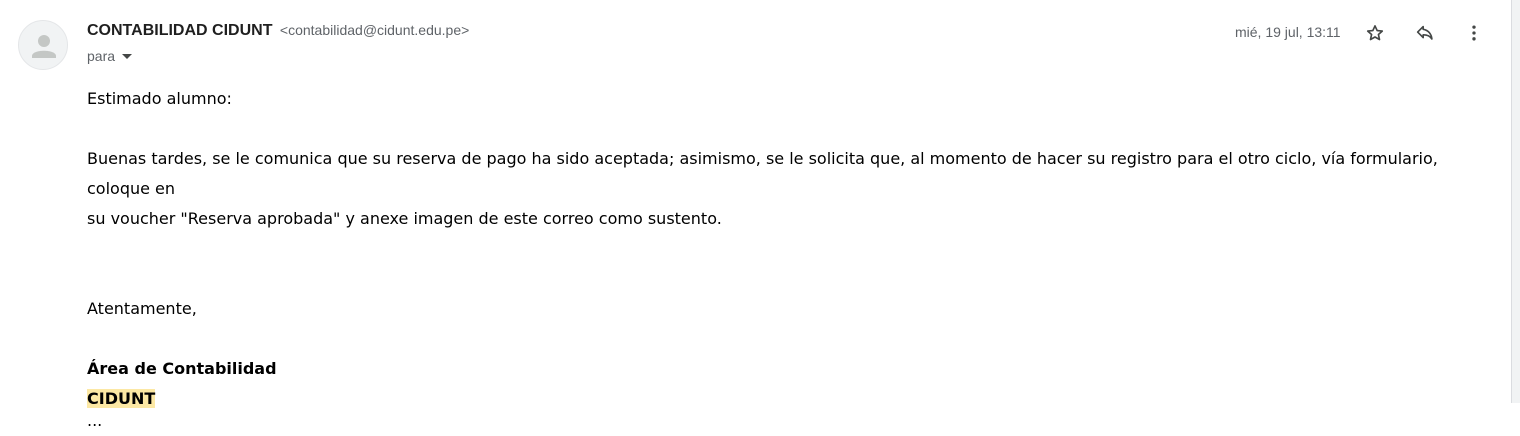 The image size is (1520, 436). What do you see at coordinates (374, 30) in the screenshot?
I see `sender-email: <contabilidad@cidunt.edu.pe>` at bounding box center [374, 30].